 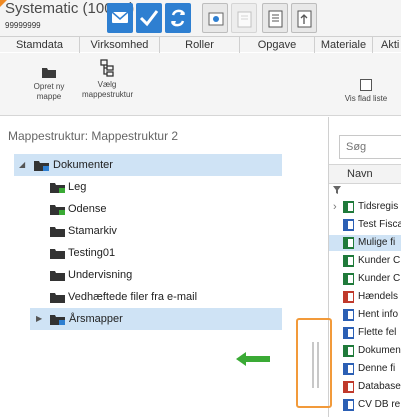 I want to click on case-number: 99999999, so click(x=23, y=25).